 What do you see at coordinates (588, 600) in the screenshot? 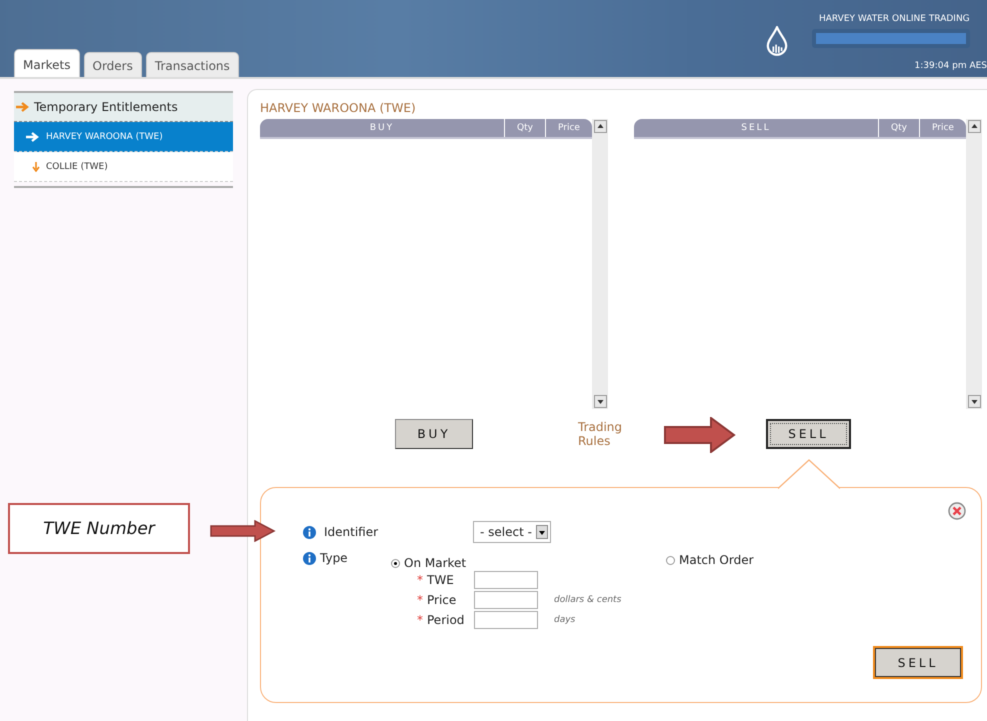
I see `unit-hint: dollars & cents` at bounding box center [588, 600].